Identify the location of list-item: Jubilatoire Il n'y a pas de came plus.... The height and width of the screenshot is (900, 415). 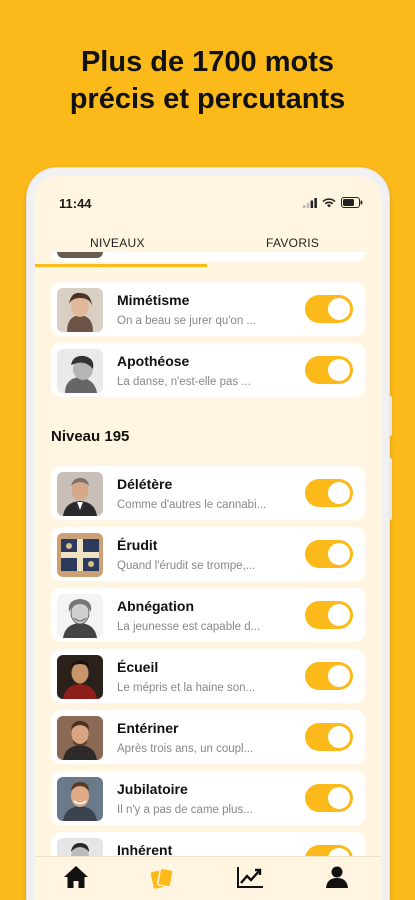
(208, 798).